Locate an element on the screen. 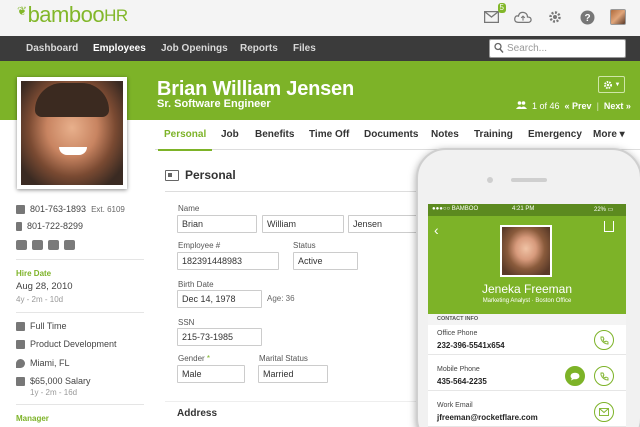  actions-gear-button: ▼ is located at coordinates (611, 84).